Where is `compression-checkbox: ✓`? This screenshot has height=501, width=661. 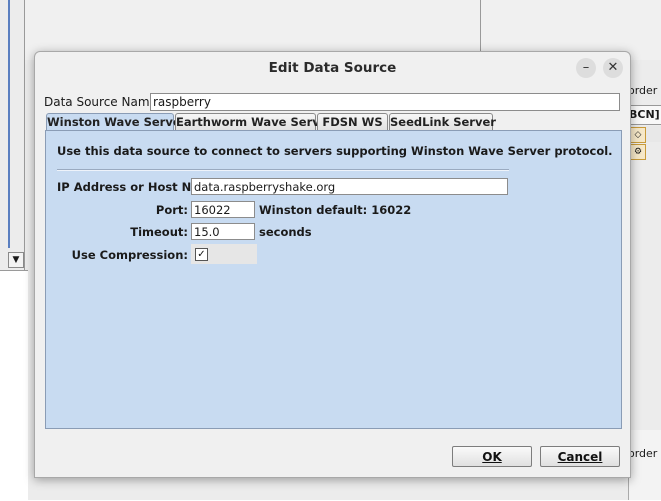
compression-checkbox: ✓ is located at coordinates (201, 254).